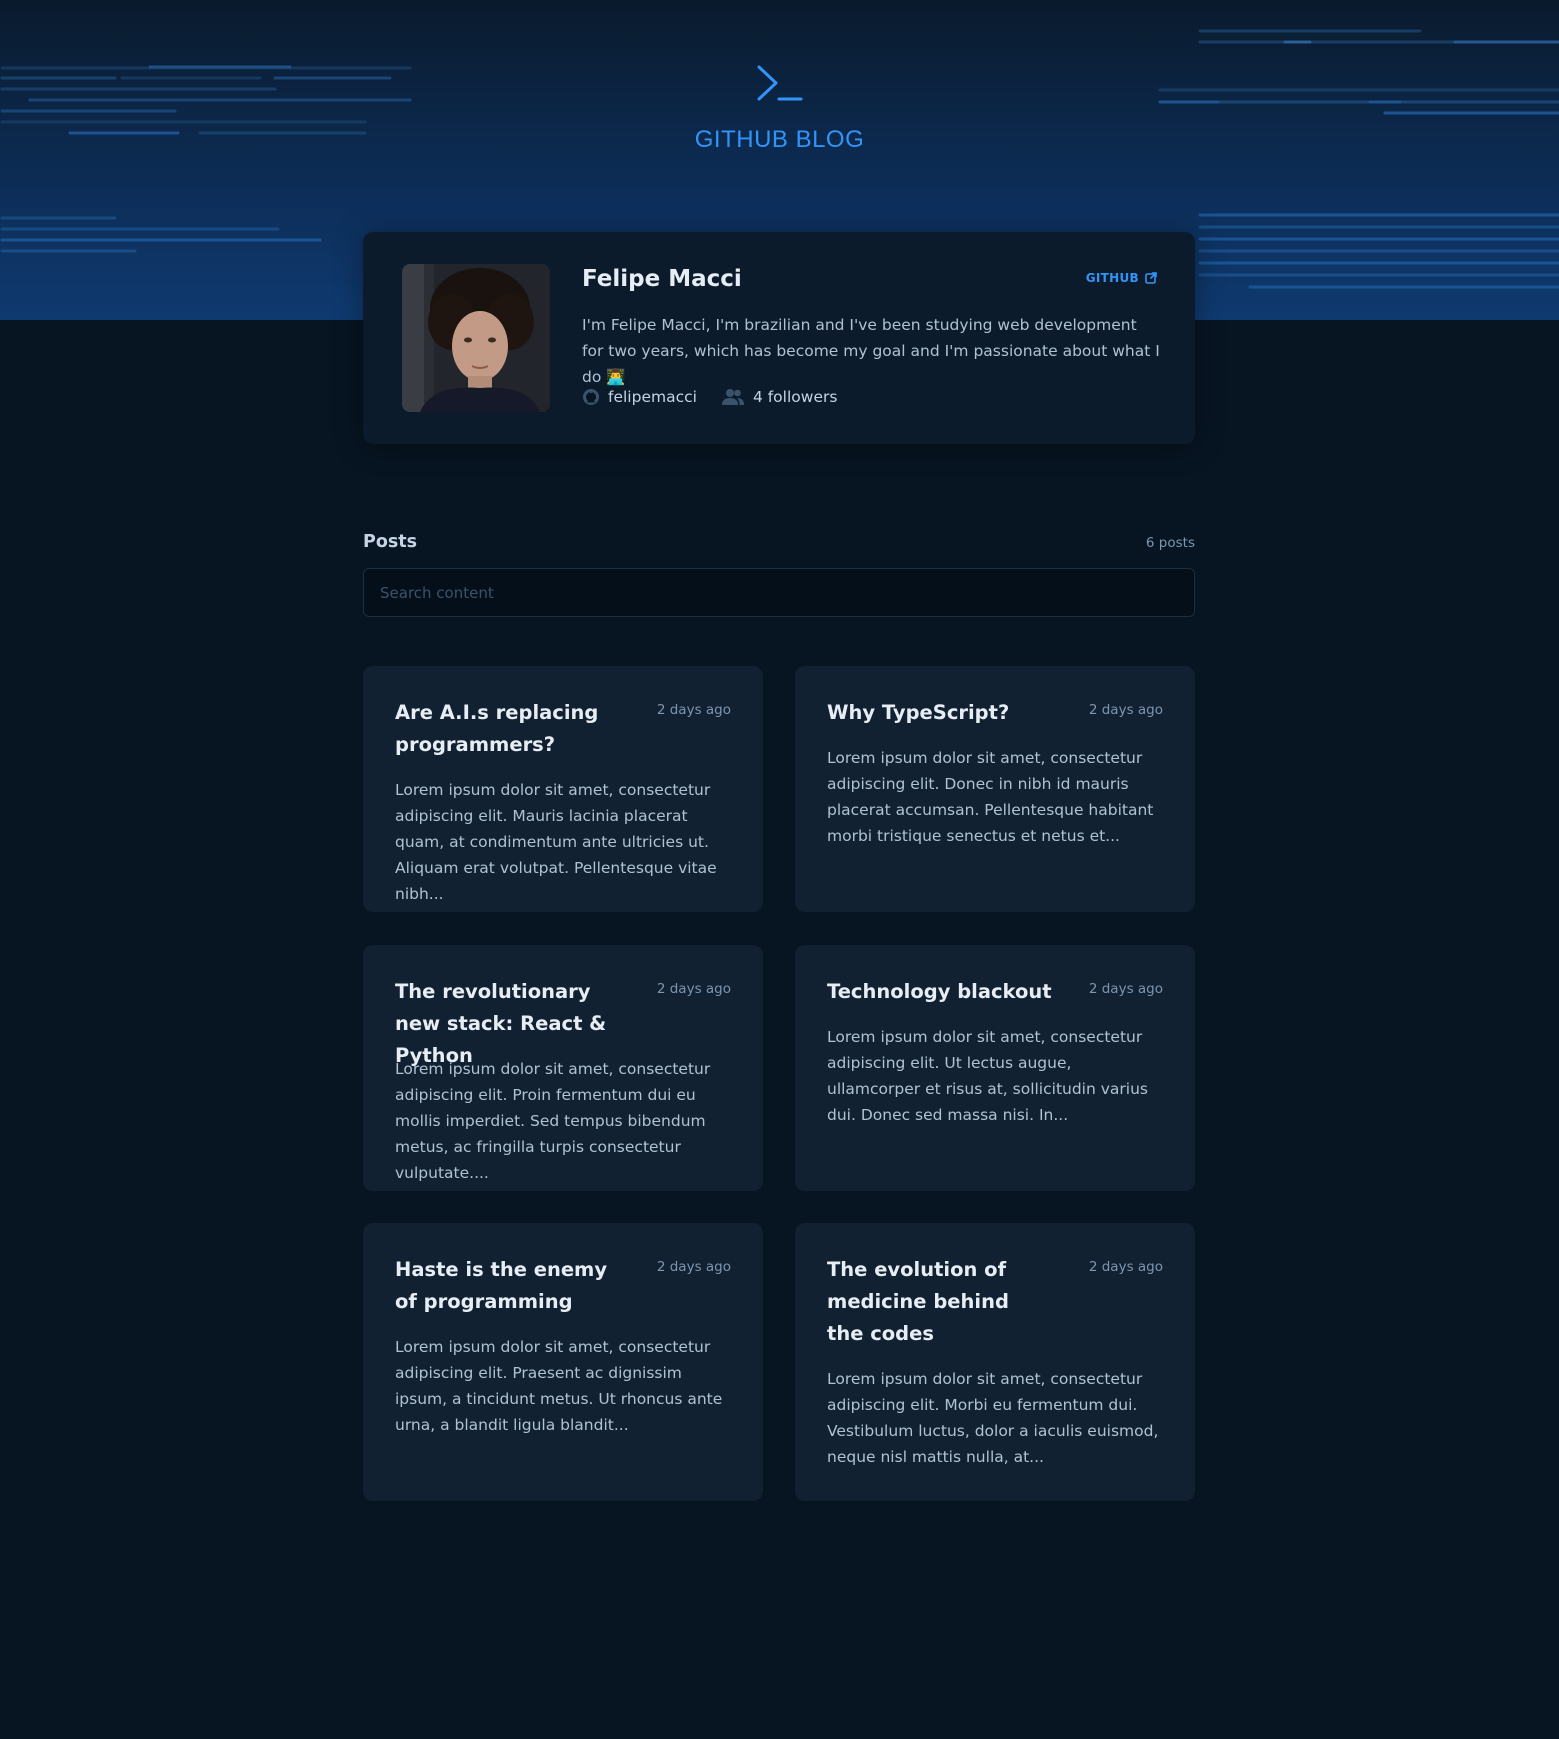 The height and width of the screenshot is (1739, 1559). What do you see at coordinates (390, 542) in the screenshot?
I see `posts-title: Posts` at bounding box center [390, 542].